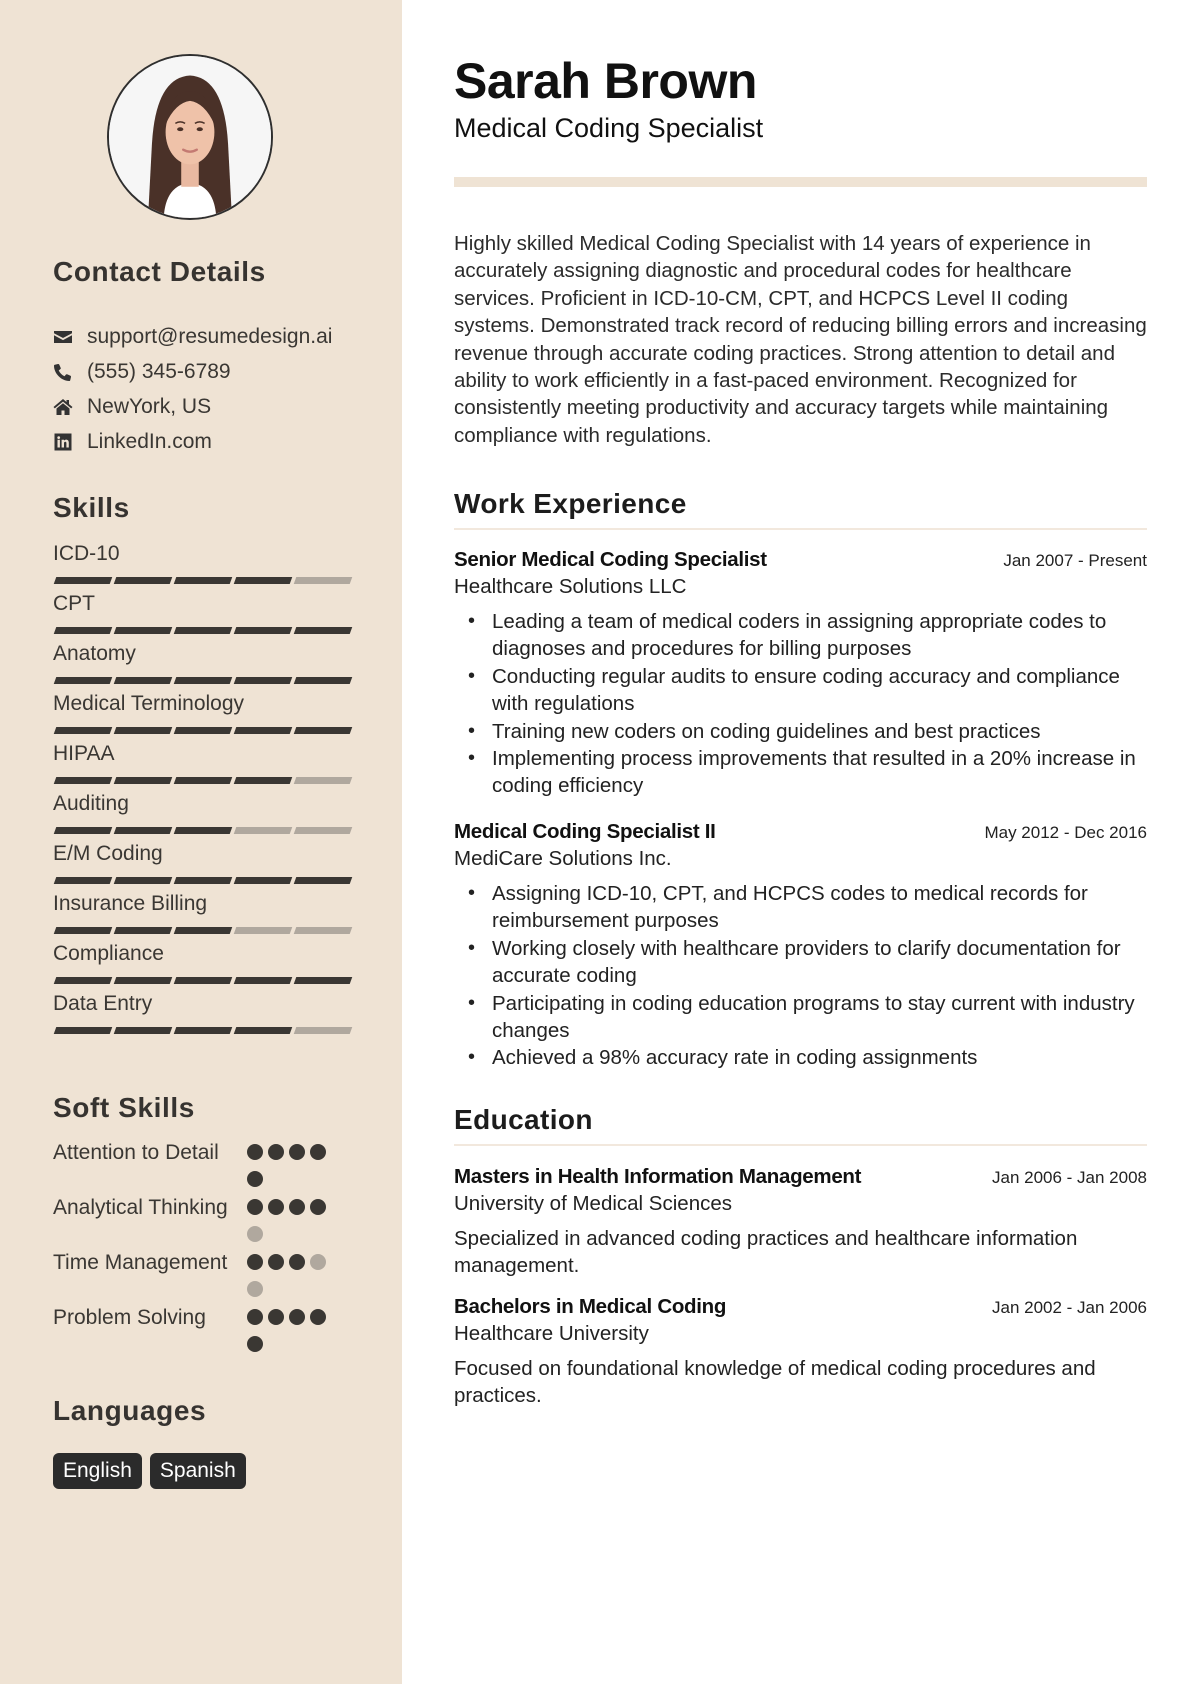 The height and width of the screenshot is (1684, 1200). What do you see at coordinates (203, 815) in the screenshot?
I see `skill-item: Auditing` at bounding box center [203, 815].